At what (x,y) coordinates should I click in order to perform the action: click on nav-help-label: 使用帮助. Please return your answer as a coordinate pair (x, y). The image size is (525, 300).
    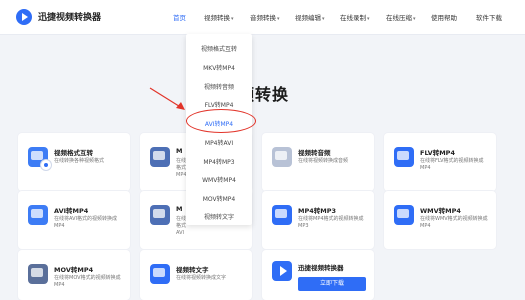
    Looking at the image, I should click on (444, 18).